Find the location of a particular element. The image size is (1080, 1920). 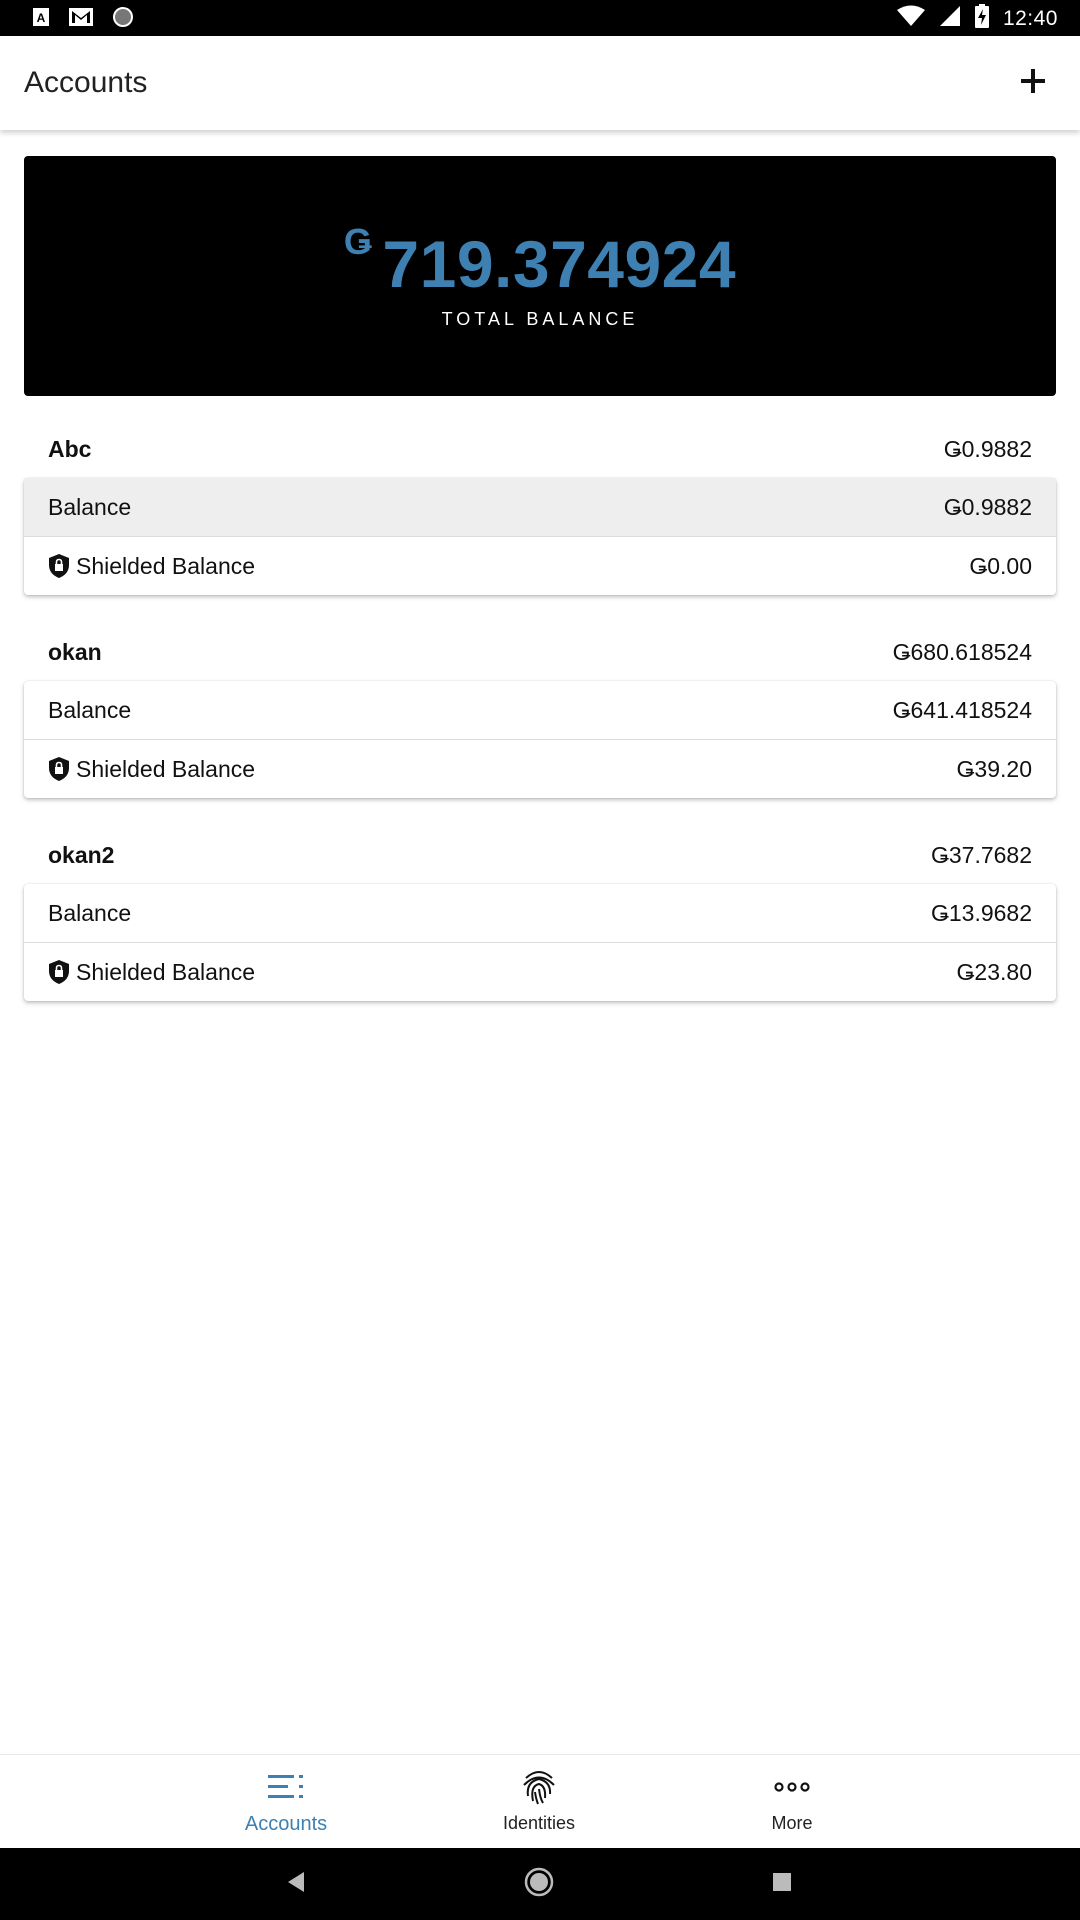

shielded-balance-row: Shielded Balance Ǥ0.00 is located at coordinates (540, 565).